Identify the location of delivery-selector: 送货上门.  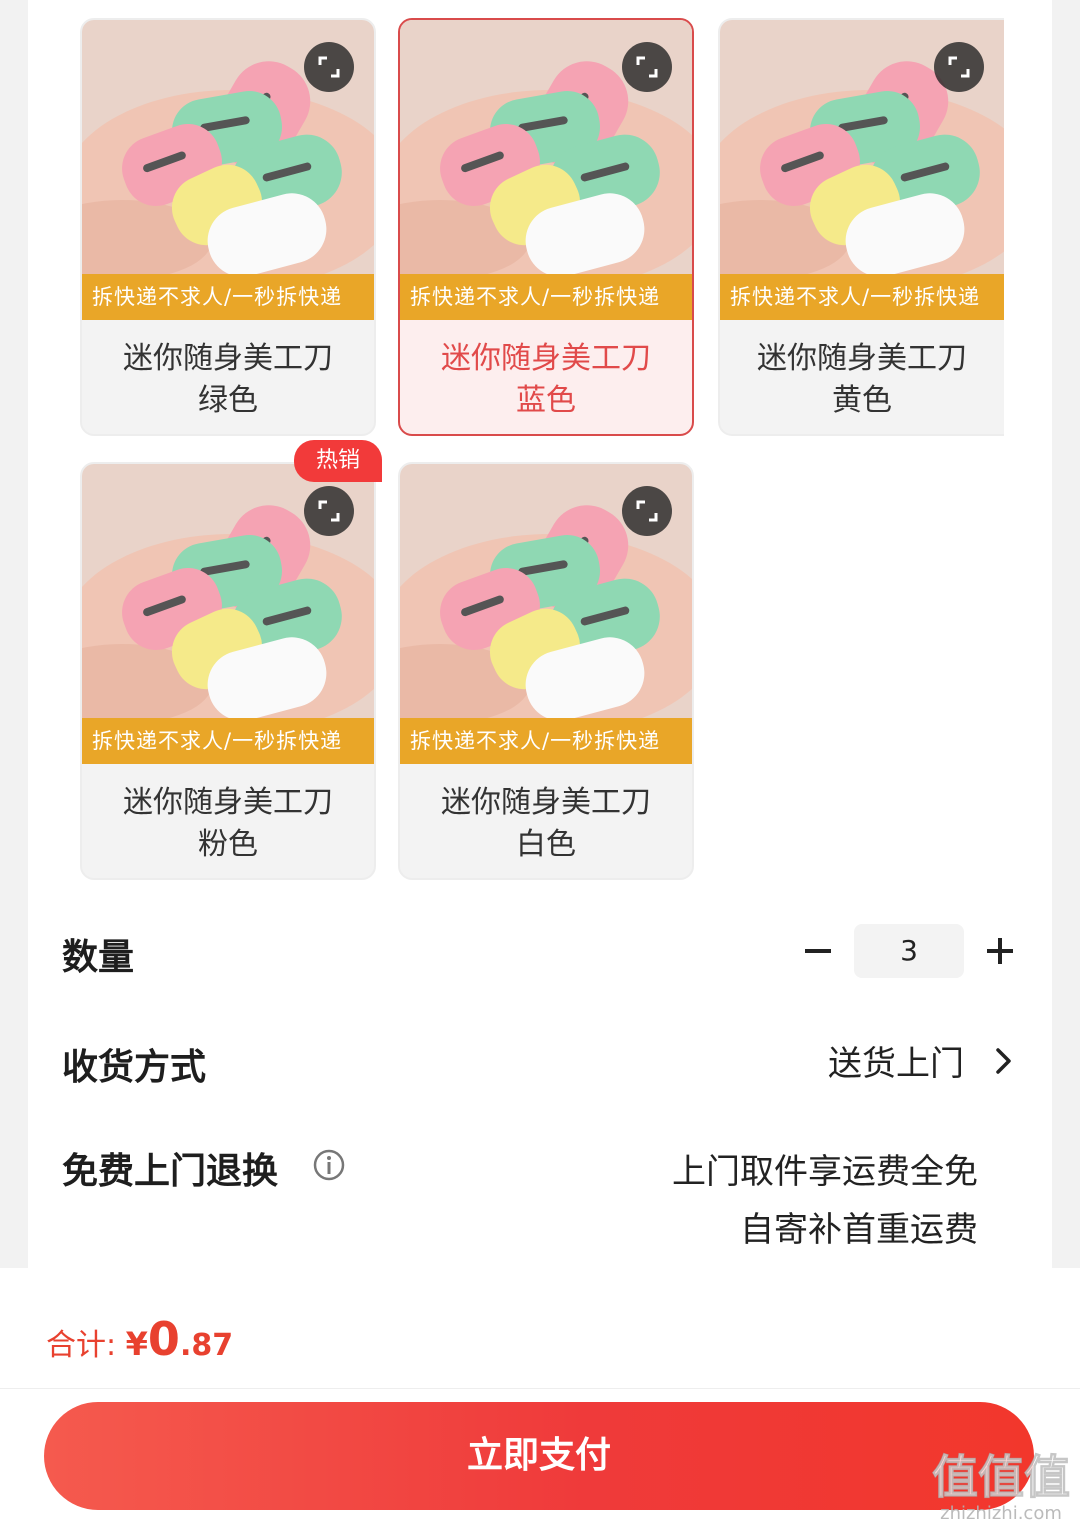
(890, 1061).